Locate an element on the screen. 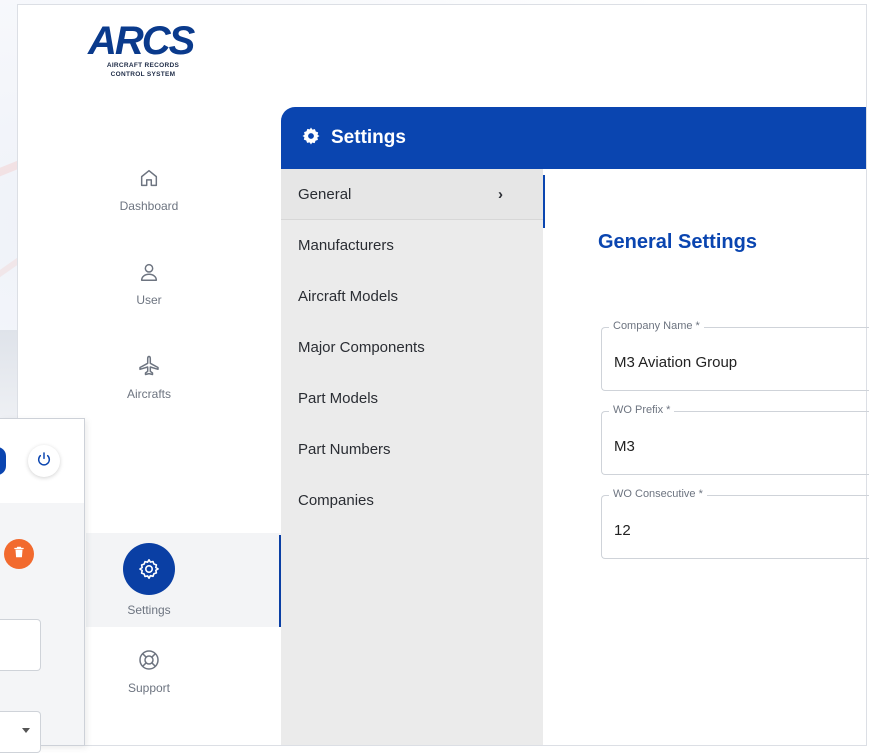 Image resolution: width=869 pixels, height=753 pixels. nav-aircrafts: Aircrafts is located at coordinates (149, 376).